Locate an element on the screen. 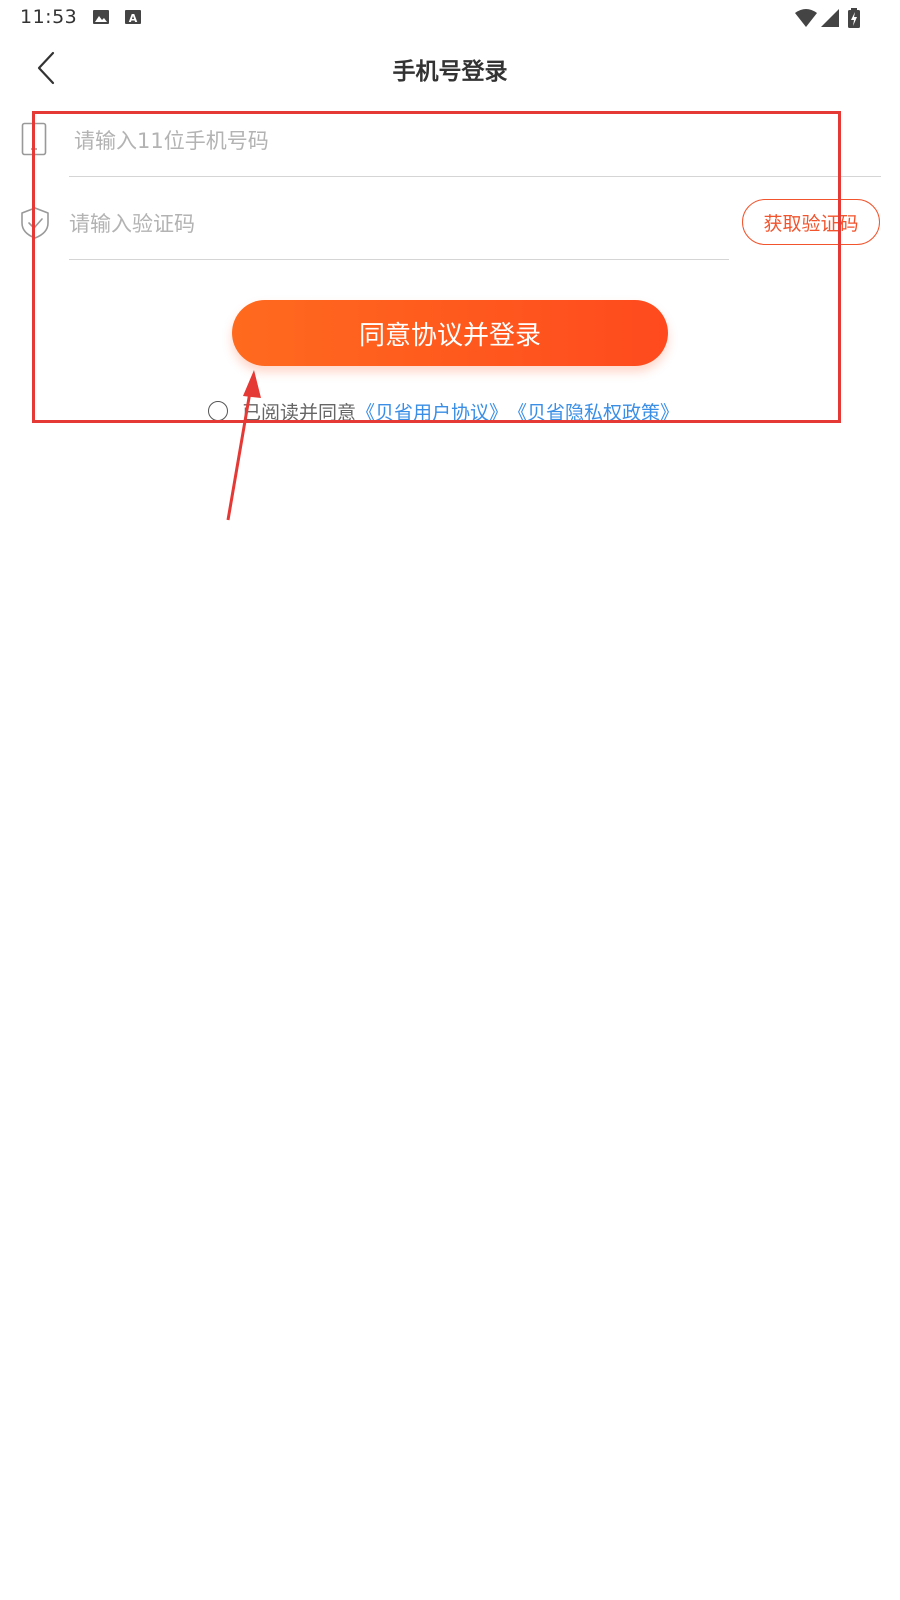  page-title: 手机号登录 is located at coordinates (450, 72).